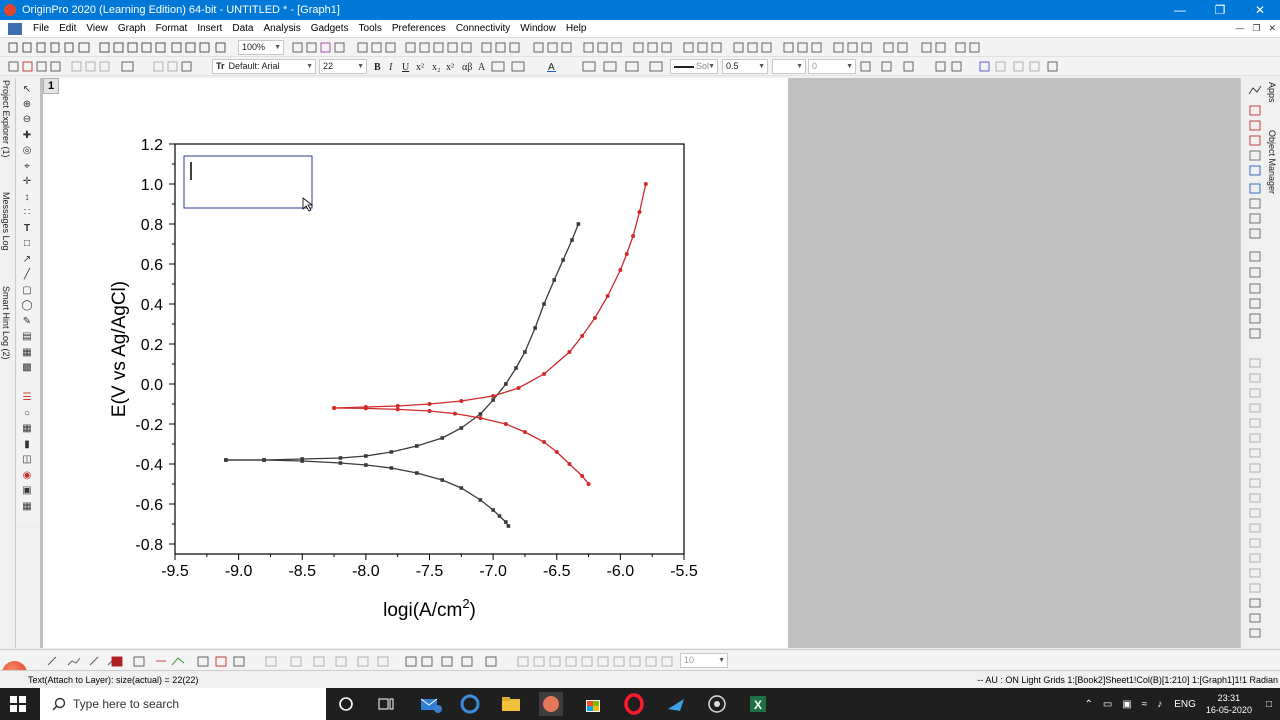 The height and width of the screenshot is (720, 1280). I want to click on pointer-tool-icon: ↖, so click(27, 89).